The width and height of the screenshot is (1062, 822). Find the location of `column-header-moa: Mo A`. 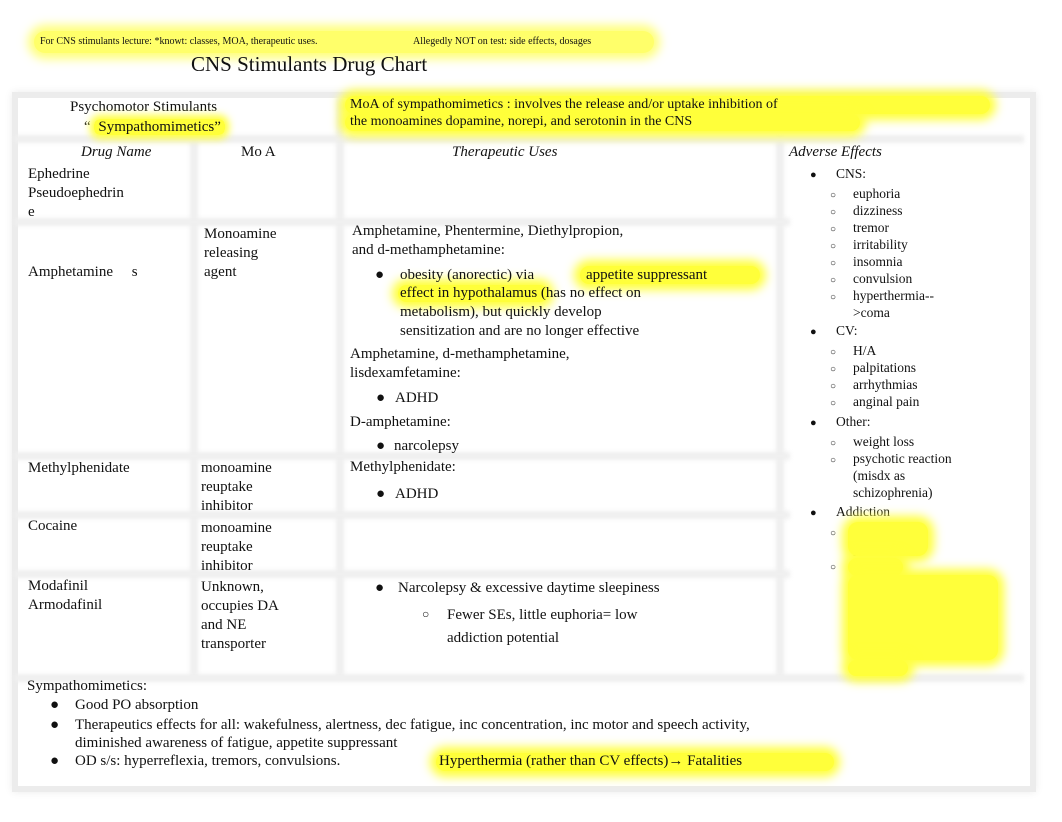

column-header-moa: Mo A is located at coordinates (258, 152).